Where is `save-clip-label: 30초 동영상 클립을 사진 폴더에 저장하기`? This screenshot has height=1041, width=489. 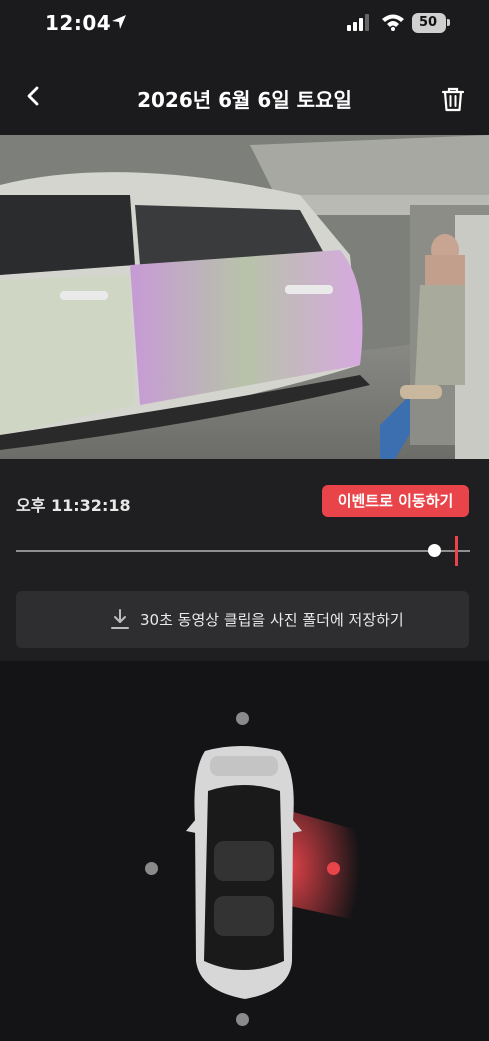 save-clip-label: 30초 동영상 클립을 사진 폴더에 저장하기 is located at coordinates (272, 620).